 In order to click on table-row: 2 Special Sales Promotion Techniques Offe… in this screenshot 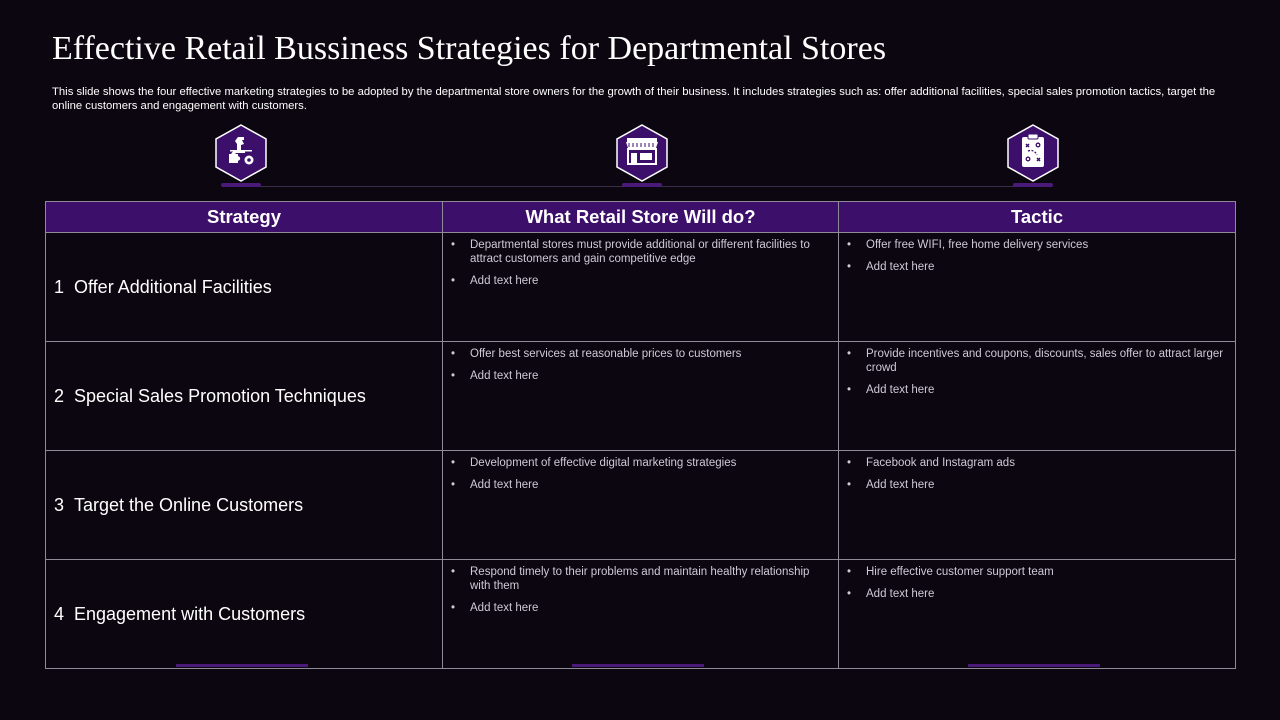, I will do `click(640, 396)`.